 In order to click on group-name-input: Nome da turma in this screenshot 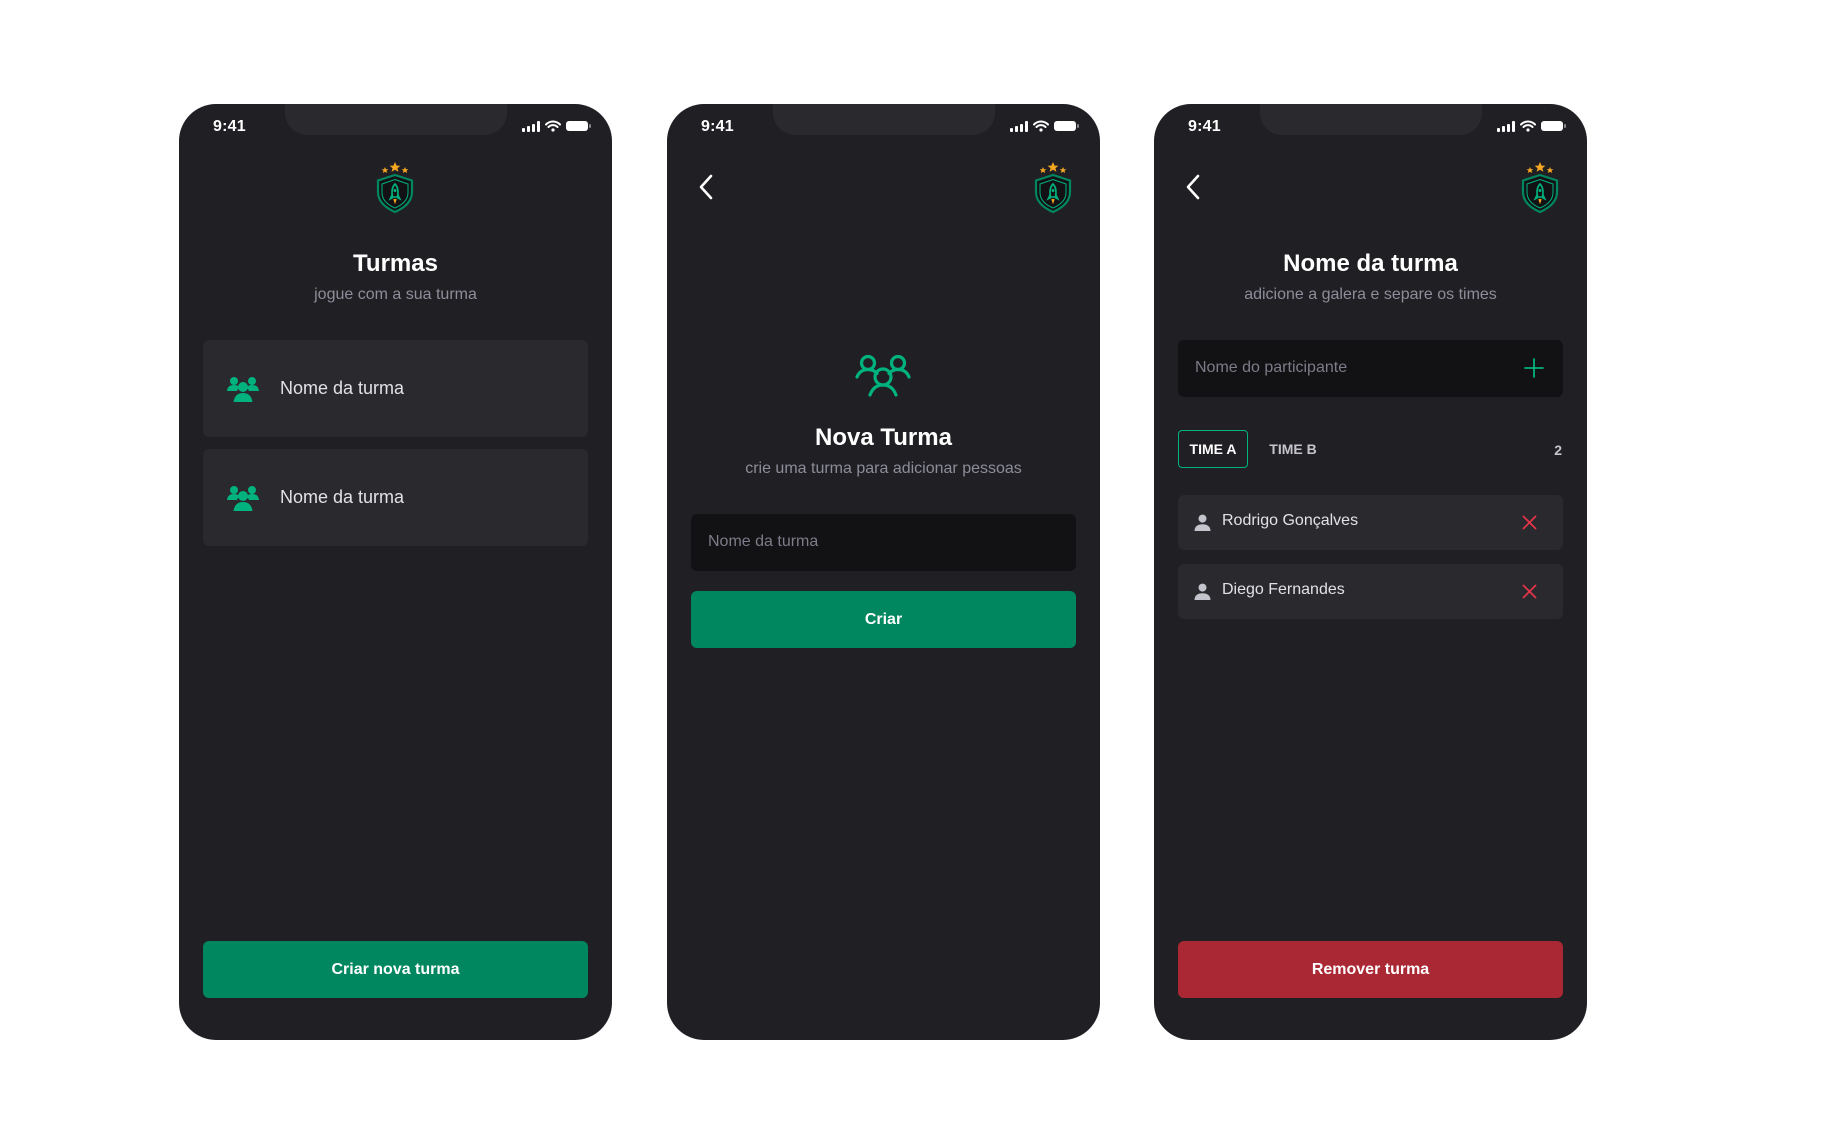, I will do `click(883, 542)`.